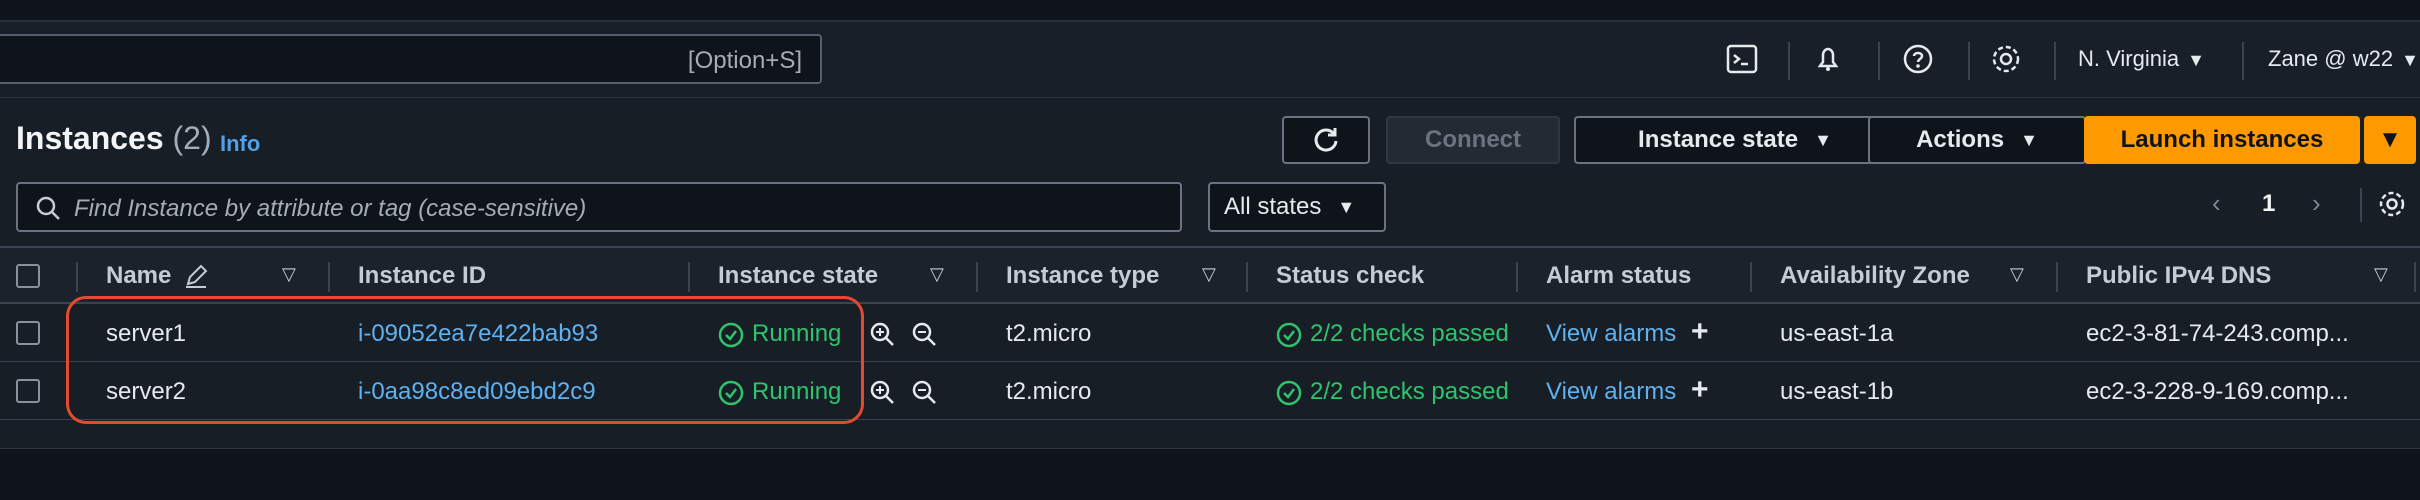 The height and width of the screenshot is (500, 2420). Describe the element at coordinates (2316, 203) in the screenshot. I see `next-page-icon: ›` at that location.